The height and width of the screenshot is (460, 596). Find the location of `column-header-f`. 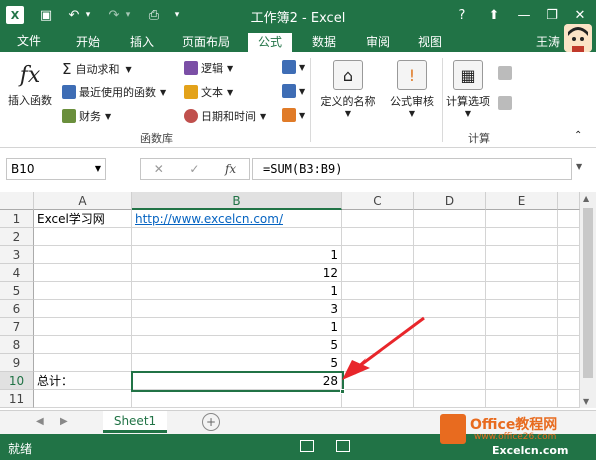

column-header-f is located at coordinates (569, 201).